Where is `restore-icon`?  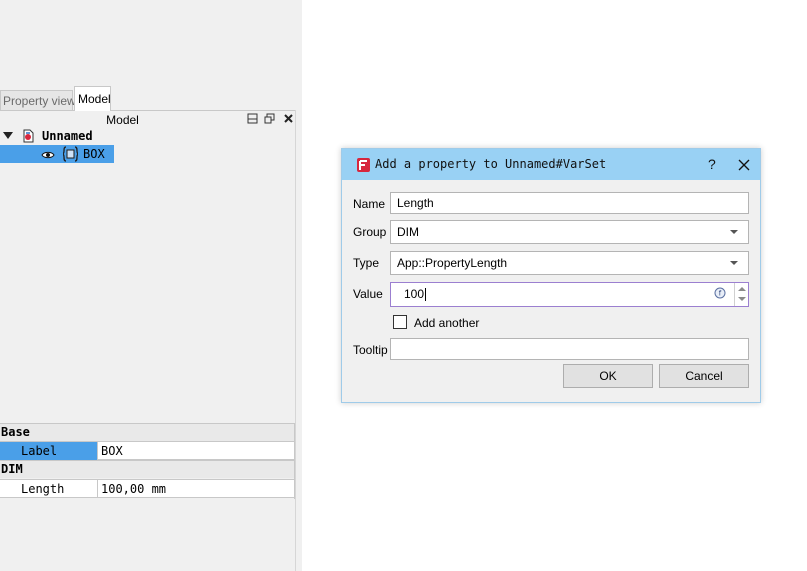
restore-icon is located at coordinates (269, 119).